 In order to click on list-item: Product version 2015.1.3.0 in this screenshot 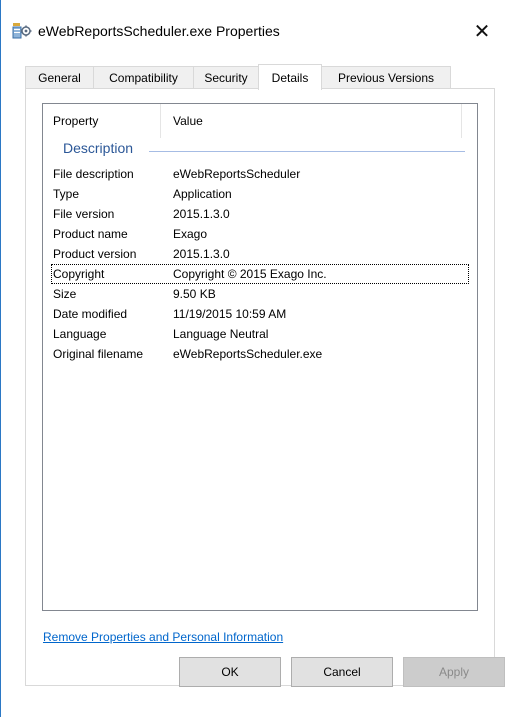, I will do `click(260, 254)`.